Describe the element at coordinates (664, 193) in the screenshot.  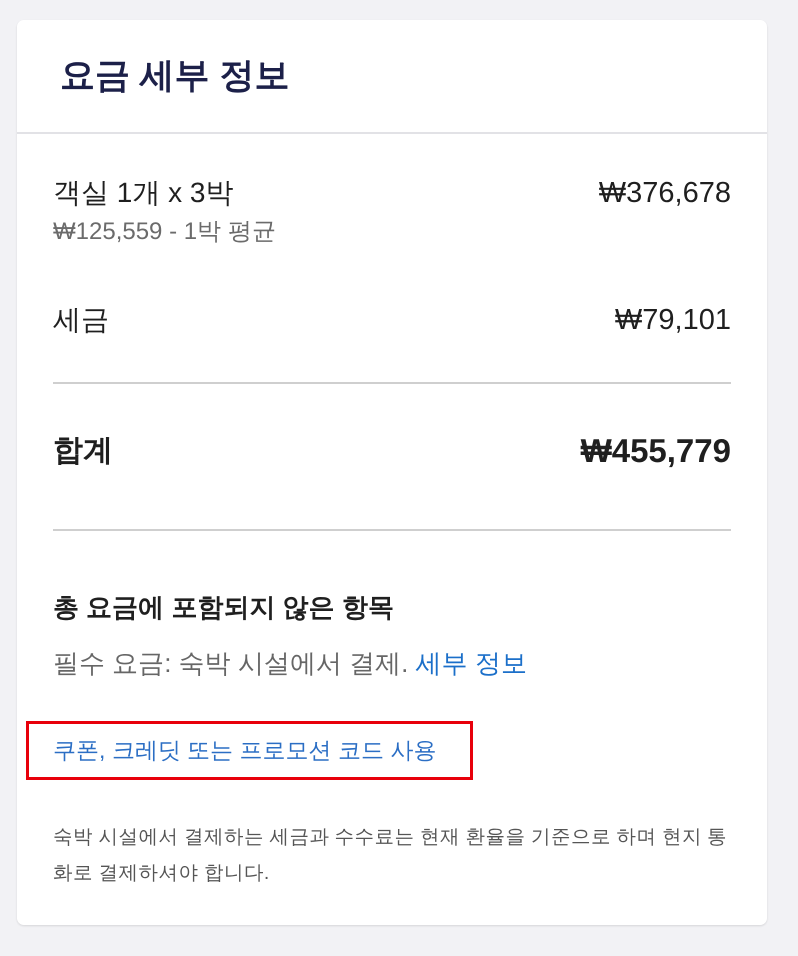
I see `line-item-amount: ₩376,678` at that location.